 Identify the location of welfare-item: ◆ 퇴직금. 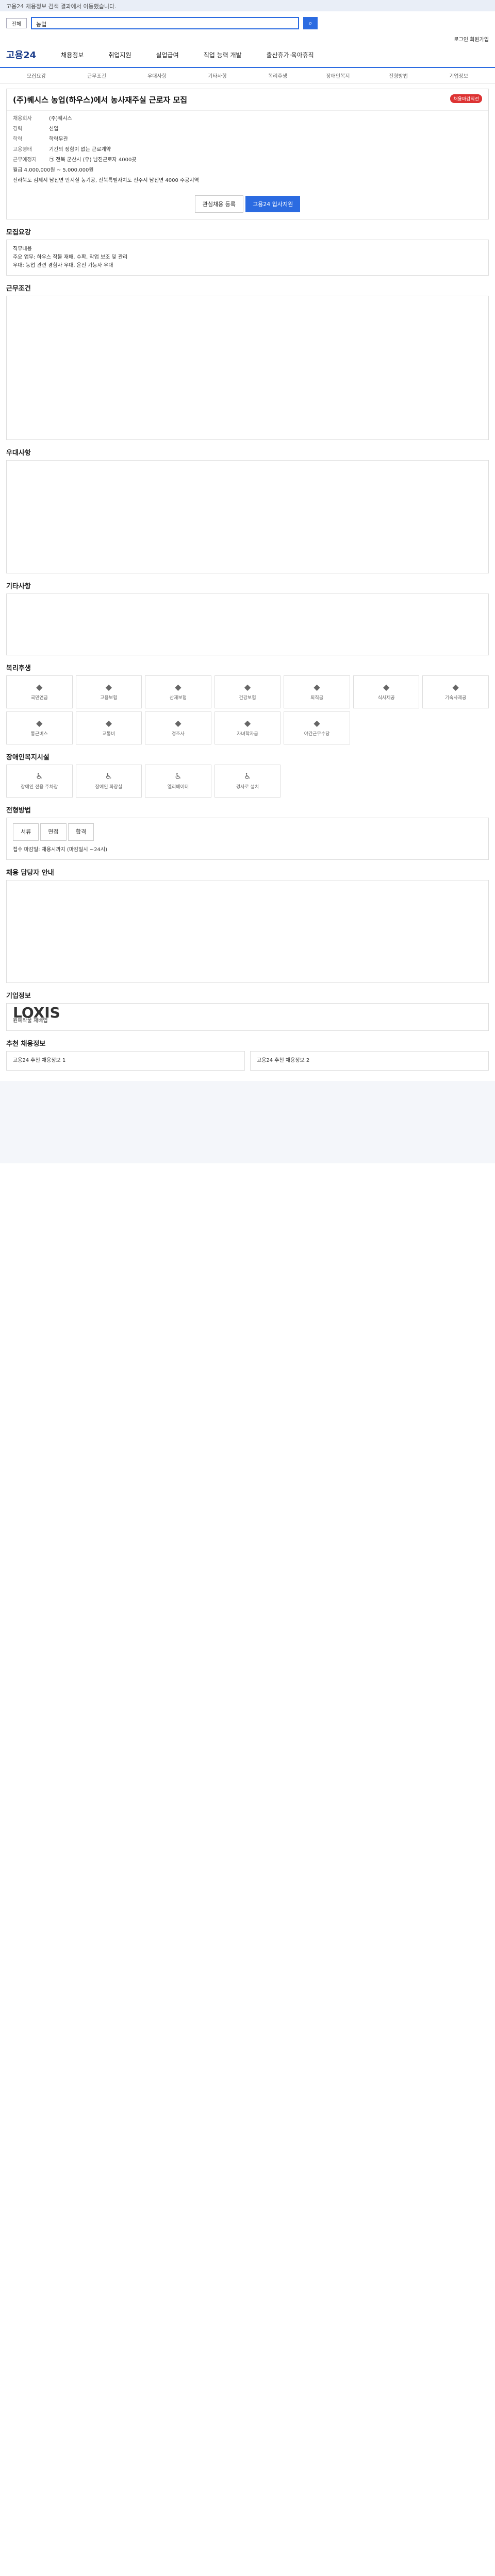
(317, 691).